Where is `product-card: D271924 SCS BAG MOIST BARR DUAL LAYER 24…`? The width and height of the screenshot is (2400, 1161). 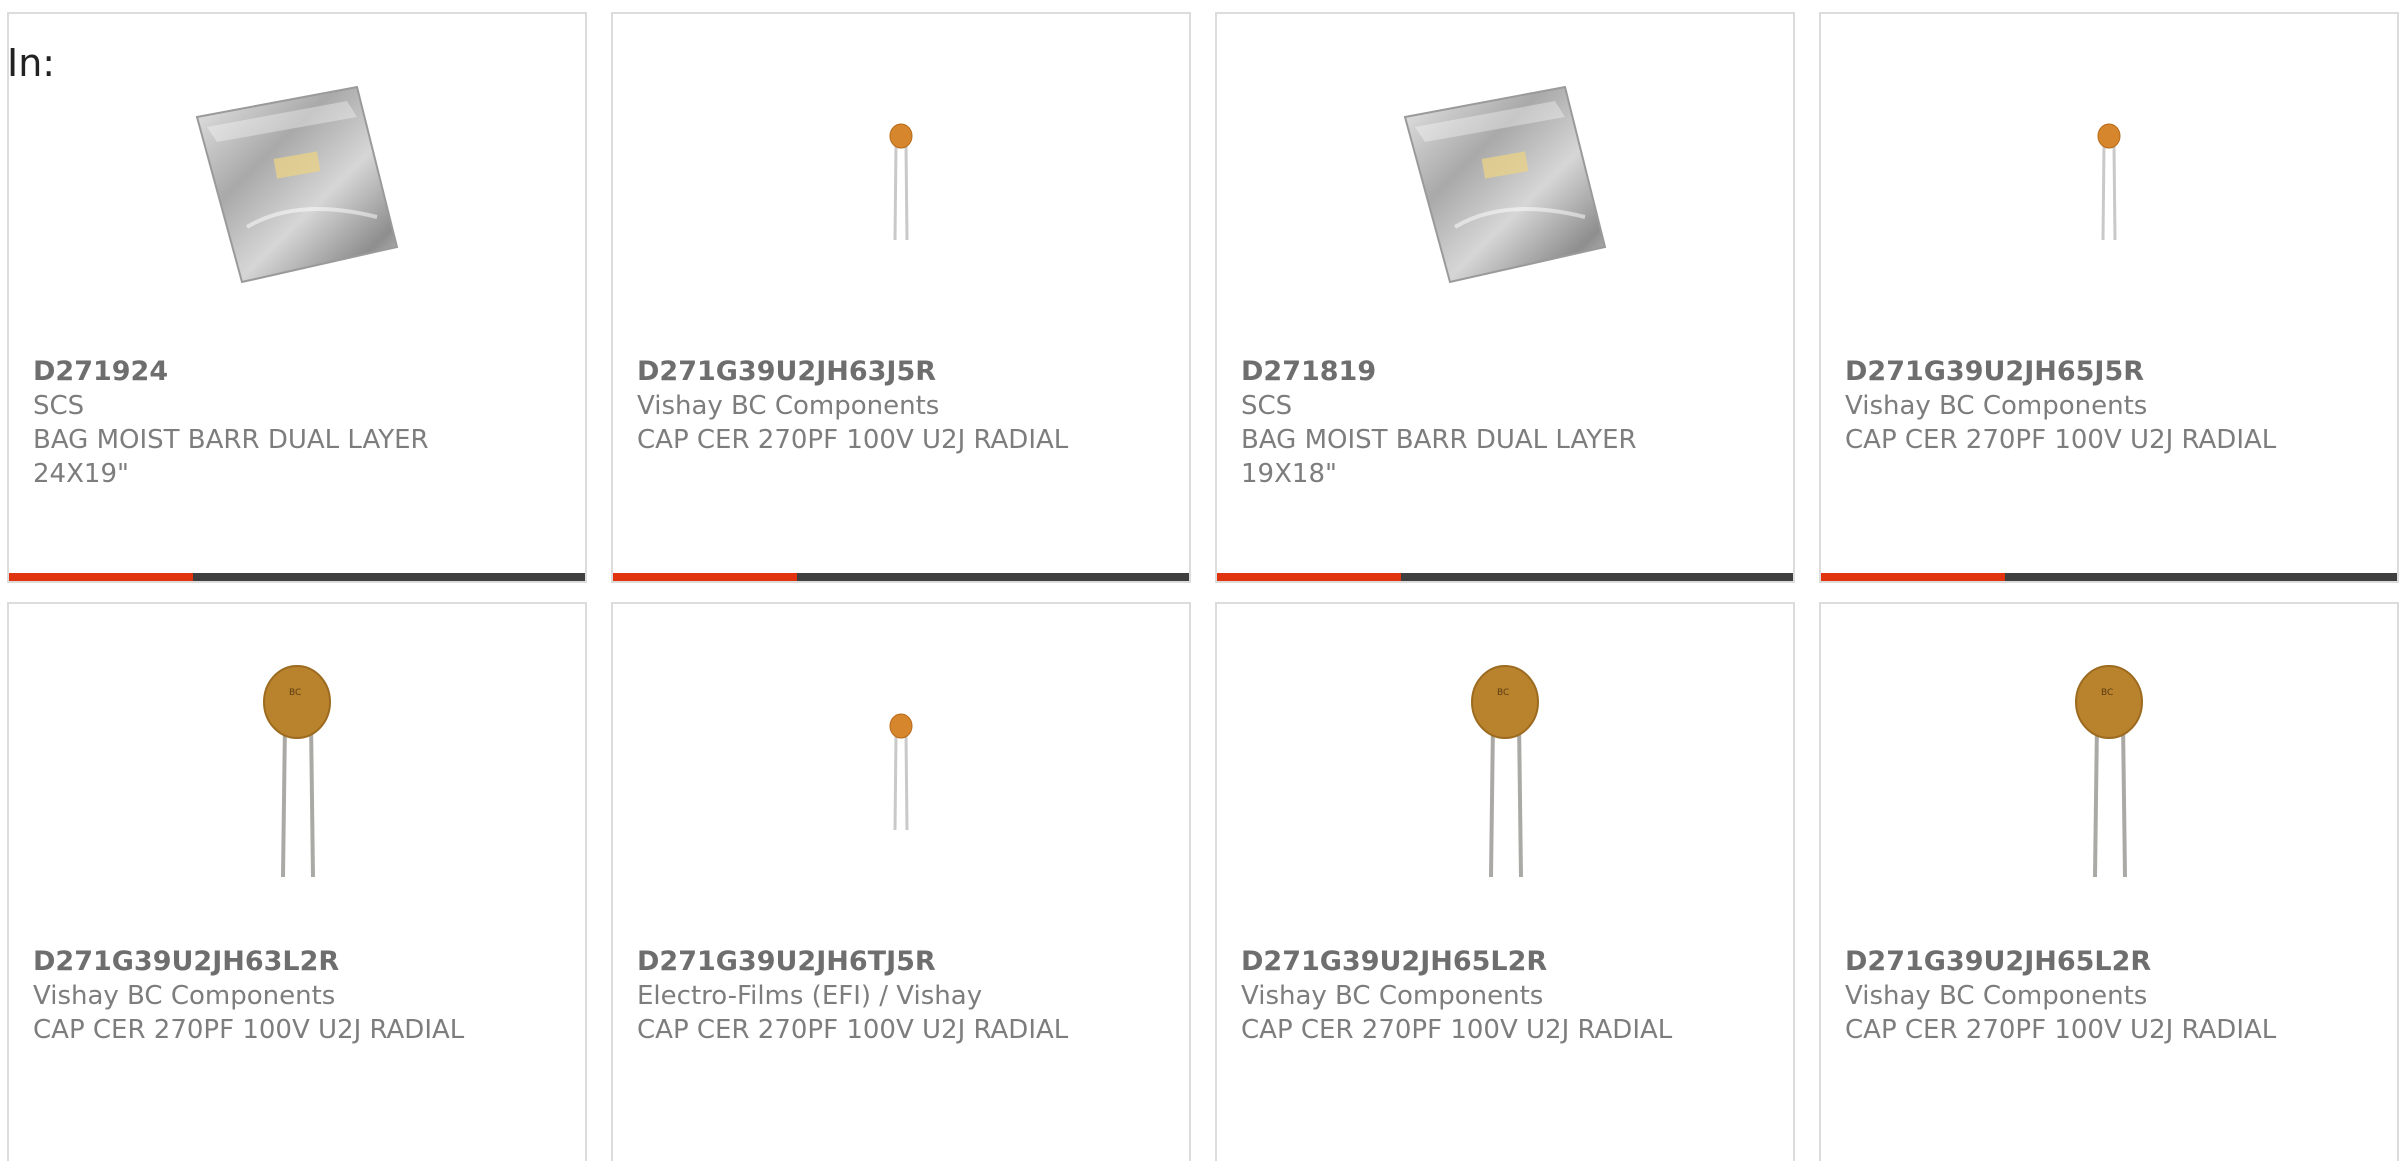 product-card: D271924 SCS BAG MOIST BARR DUAL LAYER 24… is located at coordinates (297, 297).